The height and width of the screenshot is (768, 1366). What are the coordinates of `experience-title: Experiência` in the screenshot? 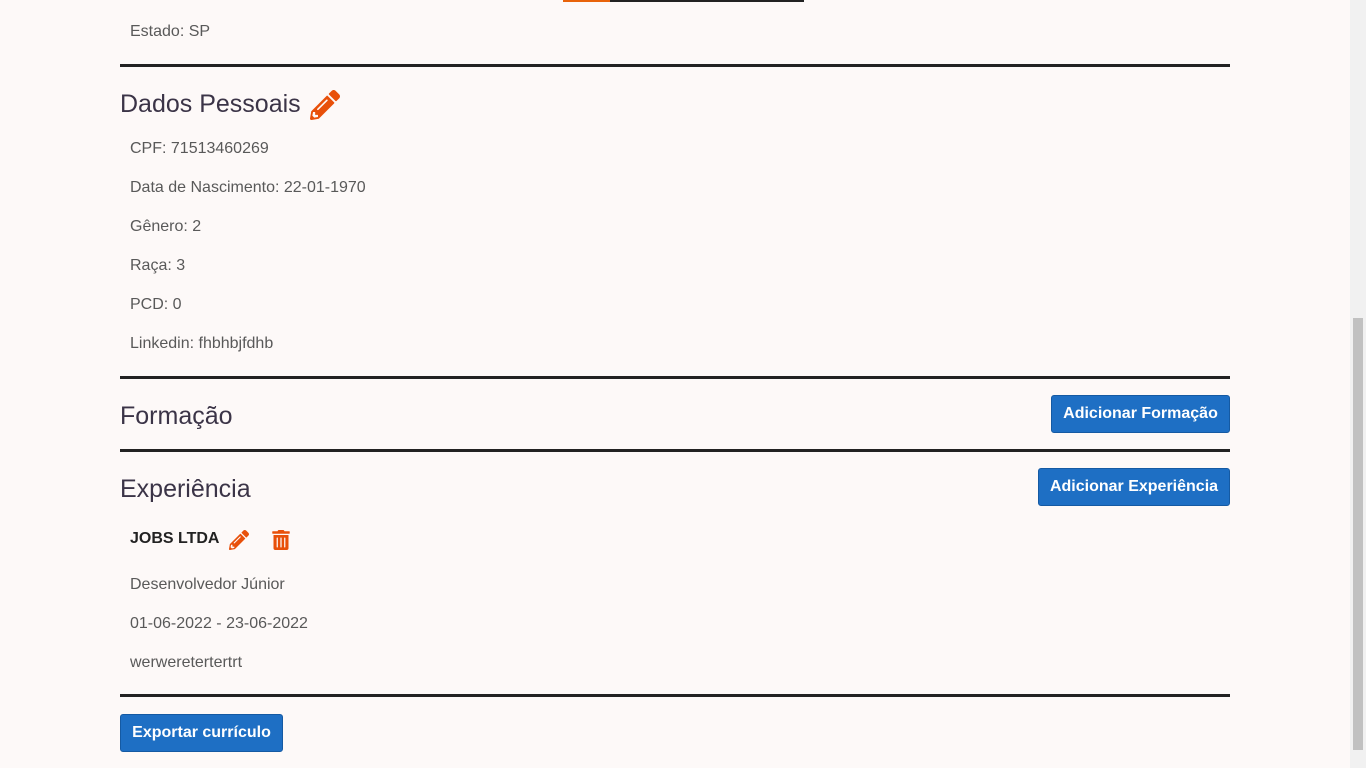 It's located at (185, 489).